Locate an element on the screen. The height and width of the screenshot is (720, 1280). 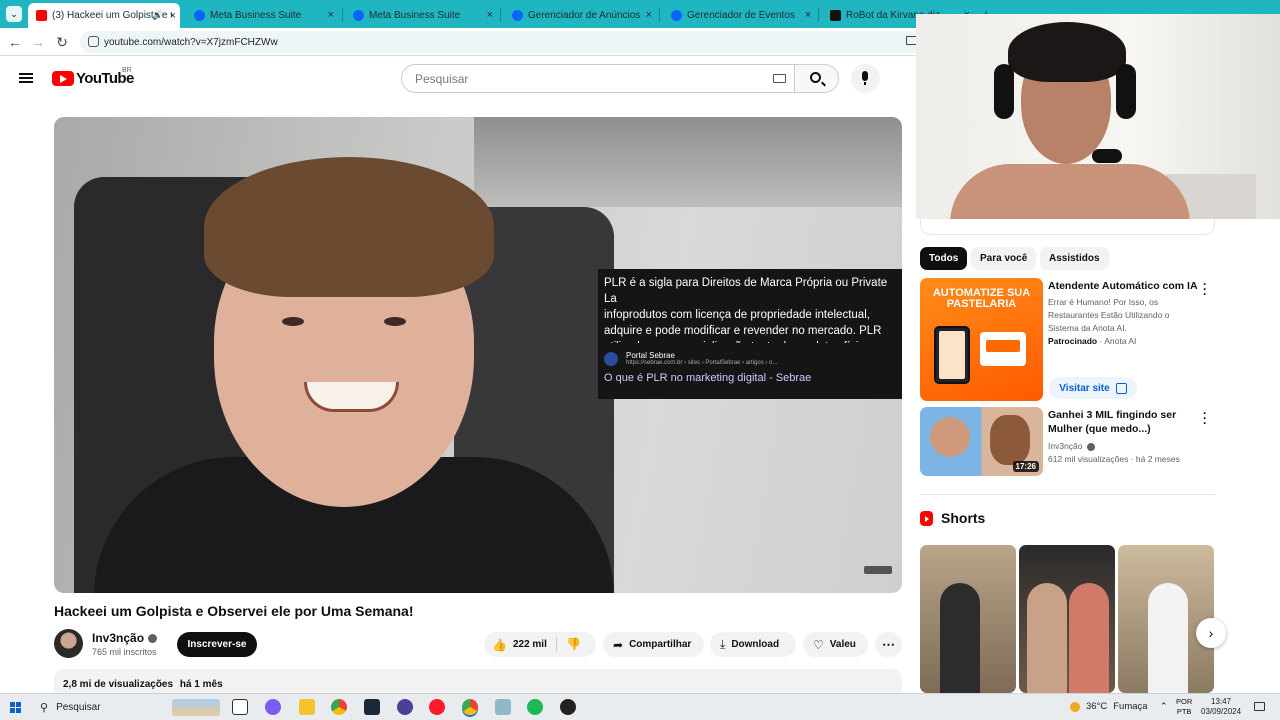
chrome-icon is located at coordinates (339, 707).